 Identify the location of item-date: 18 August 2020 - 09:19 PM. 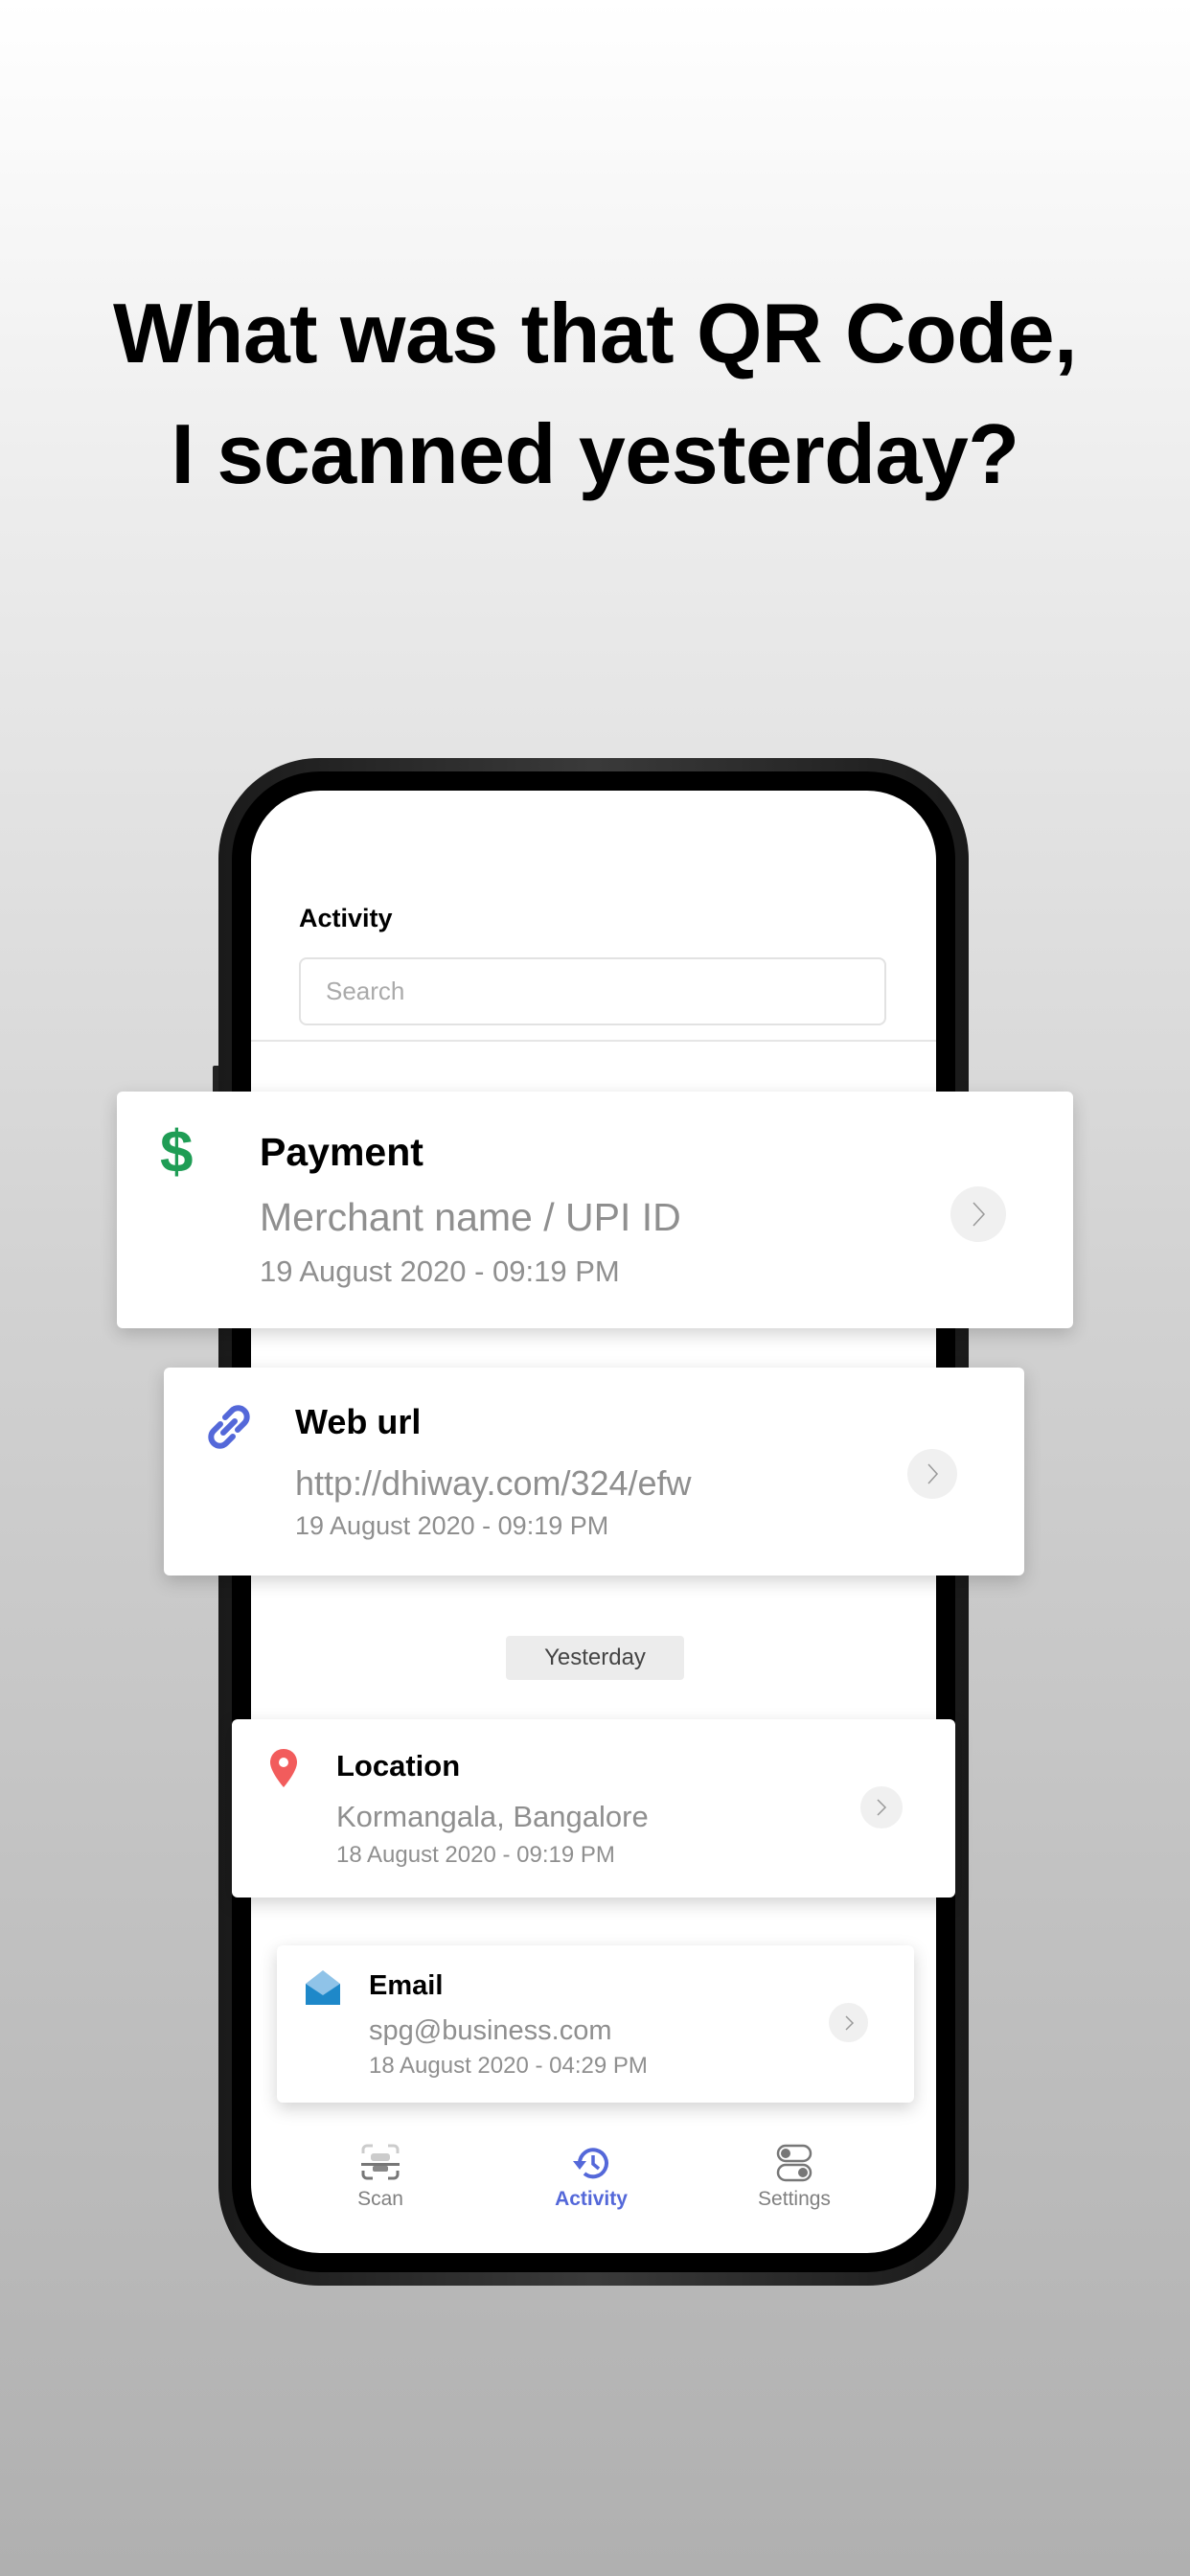
(476, 1855).